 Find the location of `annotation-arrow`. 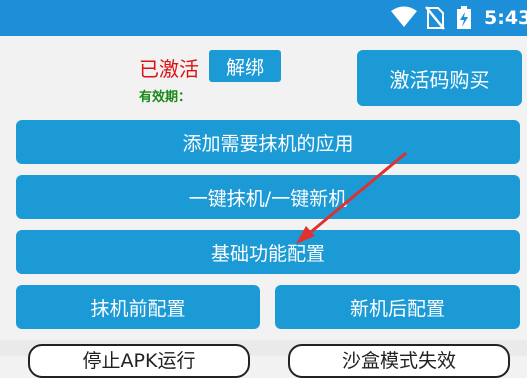

annotation-arrow is located at coordinates (351, 197).